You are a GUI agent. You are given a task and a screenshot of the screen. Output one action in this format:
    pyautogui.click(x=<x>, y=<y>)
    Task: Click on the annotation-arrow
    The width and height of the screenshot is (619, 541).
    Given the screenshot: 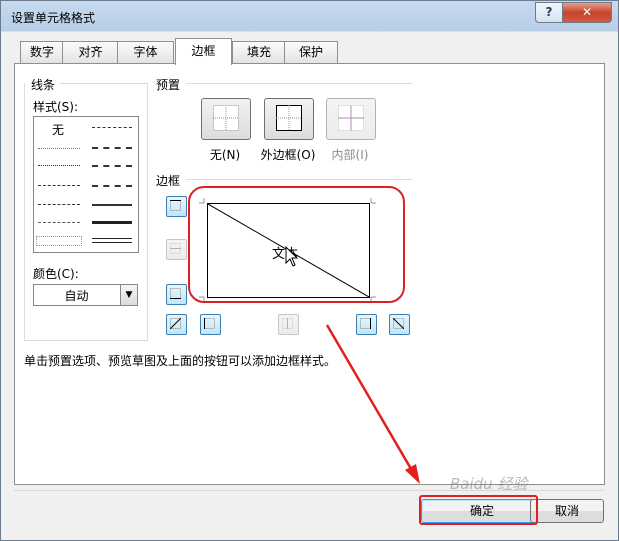 What is the action you would take?
    pyautogui.click(x=372, y=404)
    